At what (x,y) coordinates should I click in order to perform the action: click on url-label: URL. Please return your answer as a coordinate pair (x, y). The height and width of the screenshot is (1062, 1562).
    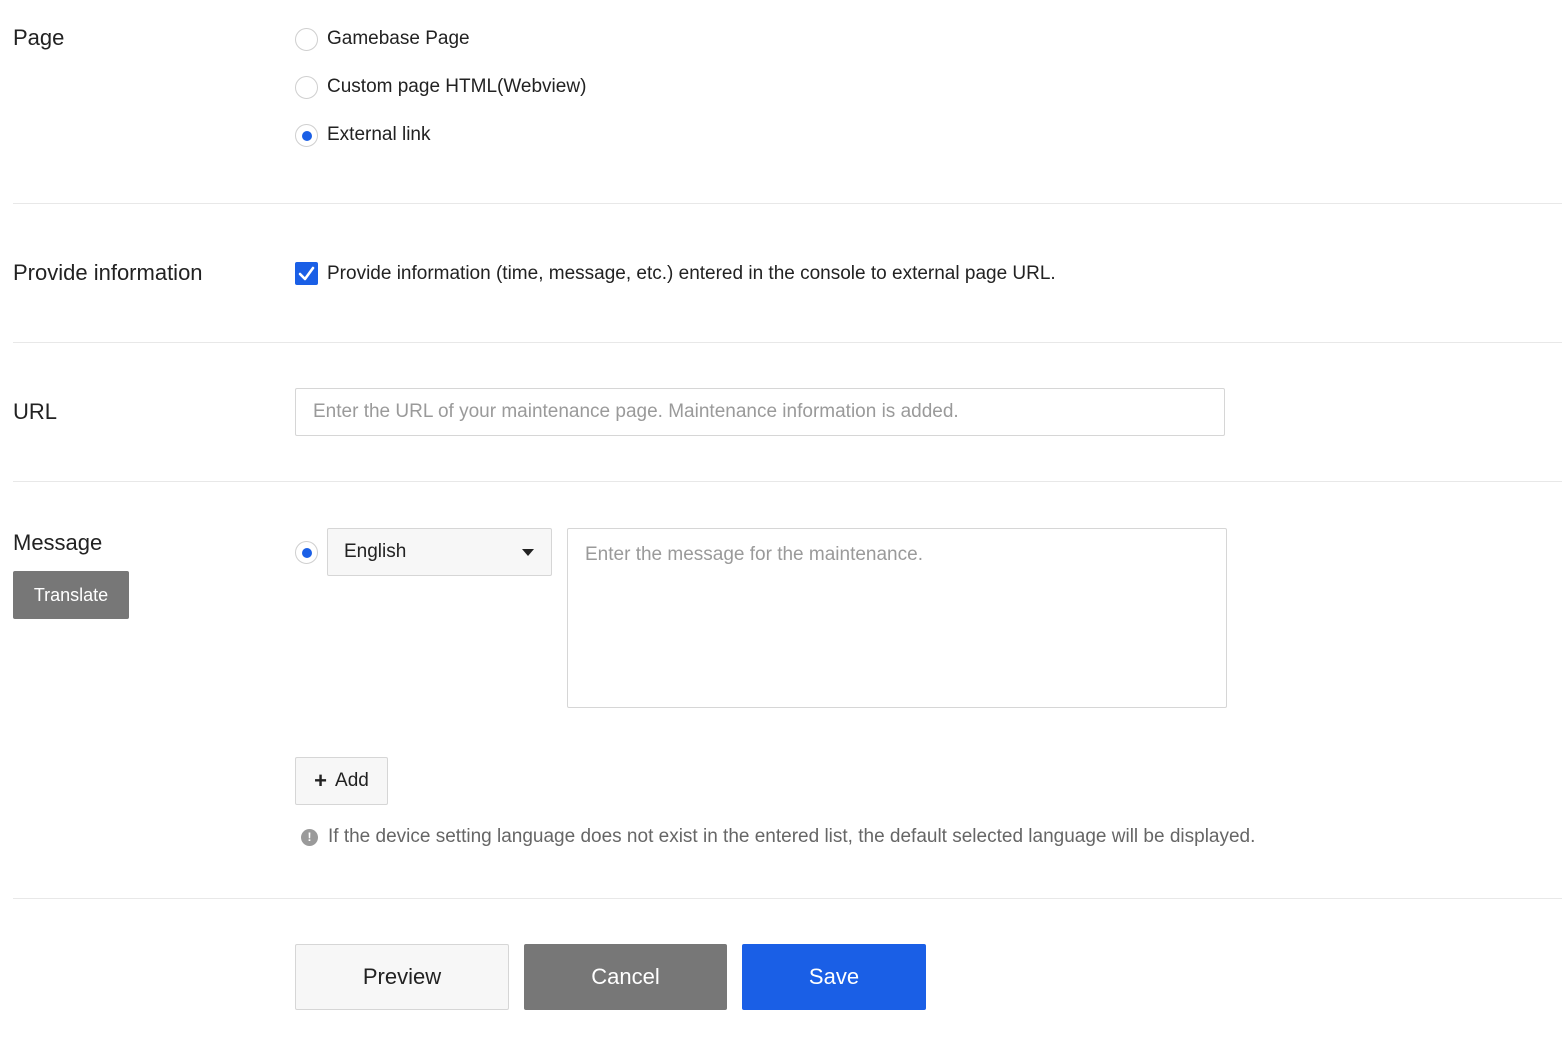
    Looking at the image, I should click on (35, 411).